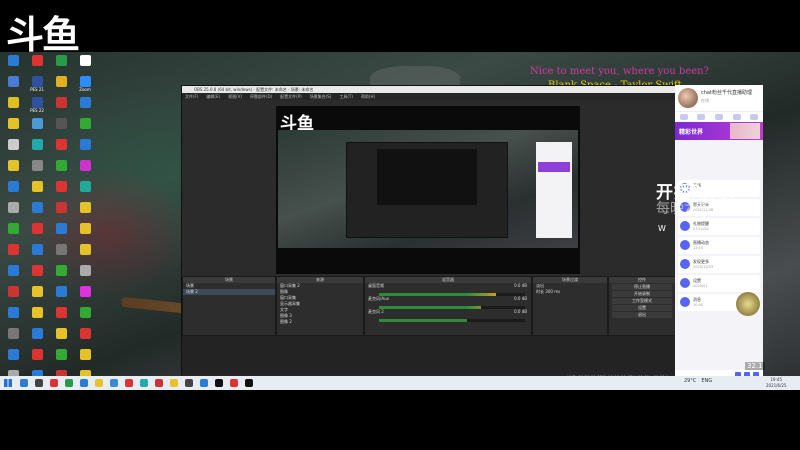  I want to click on menu-item: 停靠部件(D), so click(261, 96).